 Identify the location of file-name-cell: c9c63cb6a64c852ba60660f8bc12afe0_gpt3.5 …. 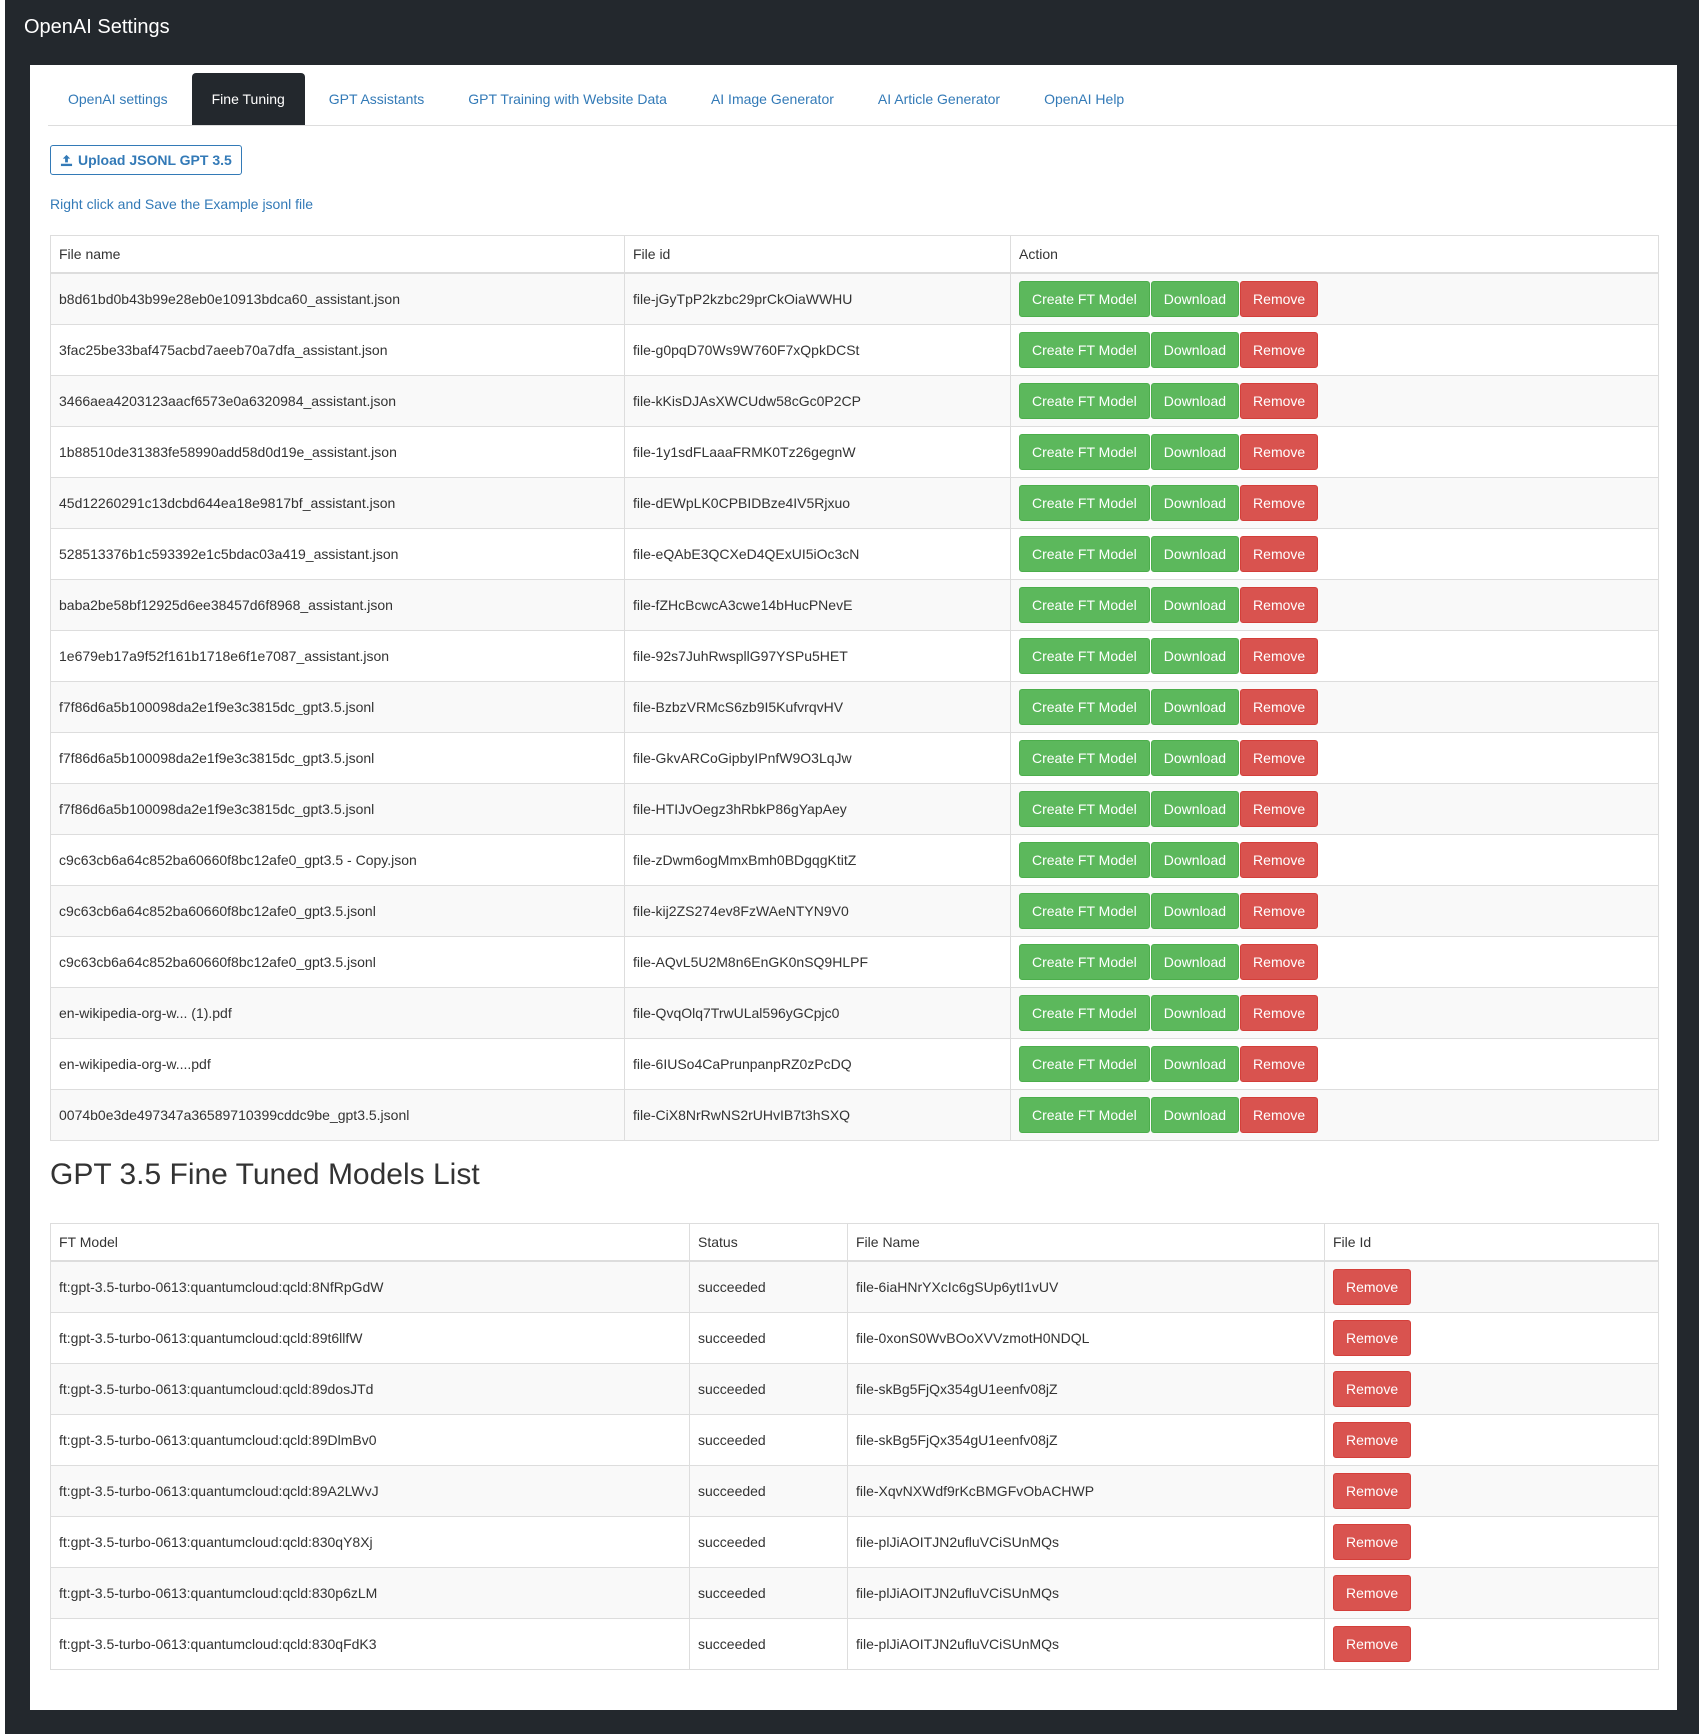
(337, 860).